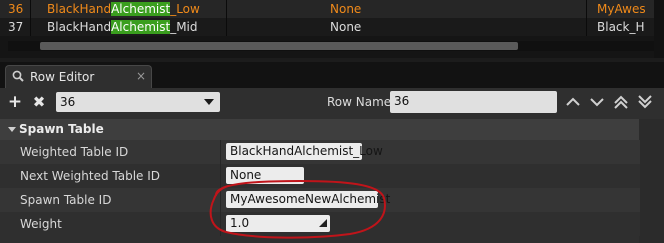 The image size is (664, 243). Describe the element at coordinates (68, 102) in the screenshot. I see `row-select-value: 36` at that location.